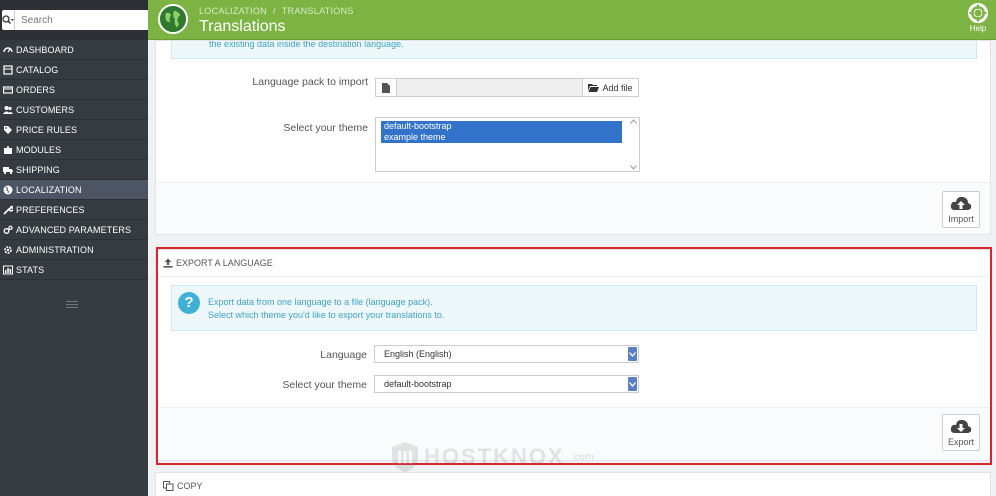  What do you see at coordinates (50, 209) in the screenshot?
I see `nav-label: Preferences` at bounding box center [50, 209].